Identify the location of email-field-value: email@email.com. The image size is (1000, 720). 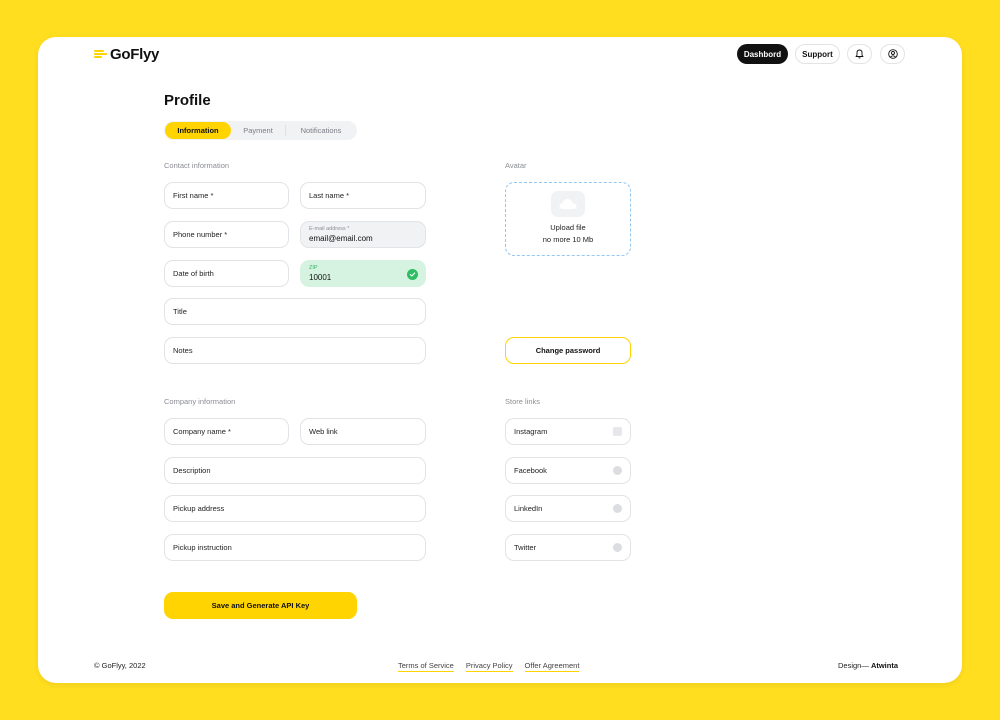
(341, 238).